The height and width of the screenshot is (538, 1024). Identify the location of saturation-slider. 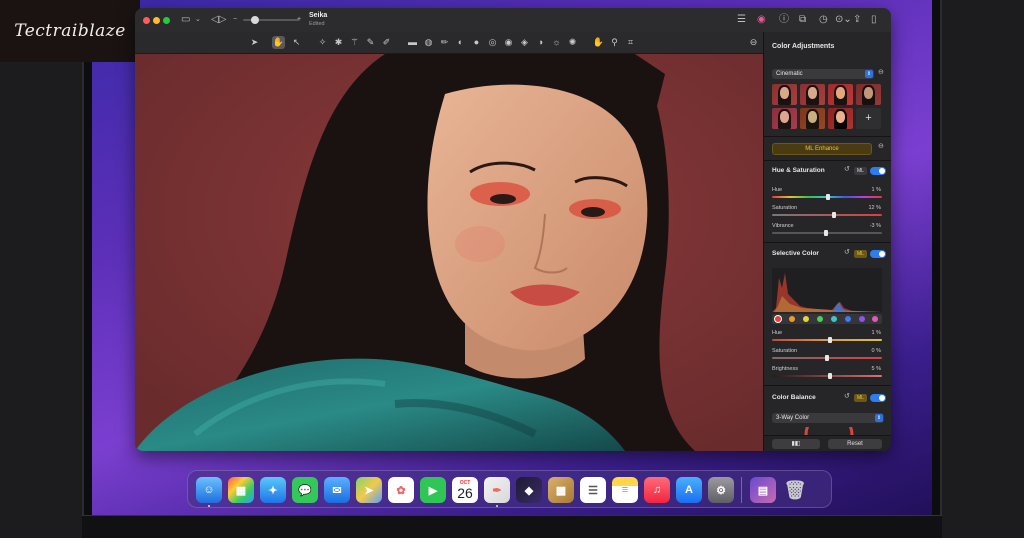
(827, 215).